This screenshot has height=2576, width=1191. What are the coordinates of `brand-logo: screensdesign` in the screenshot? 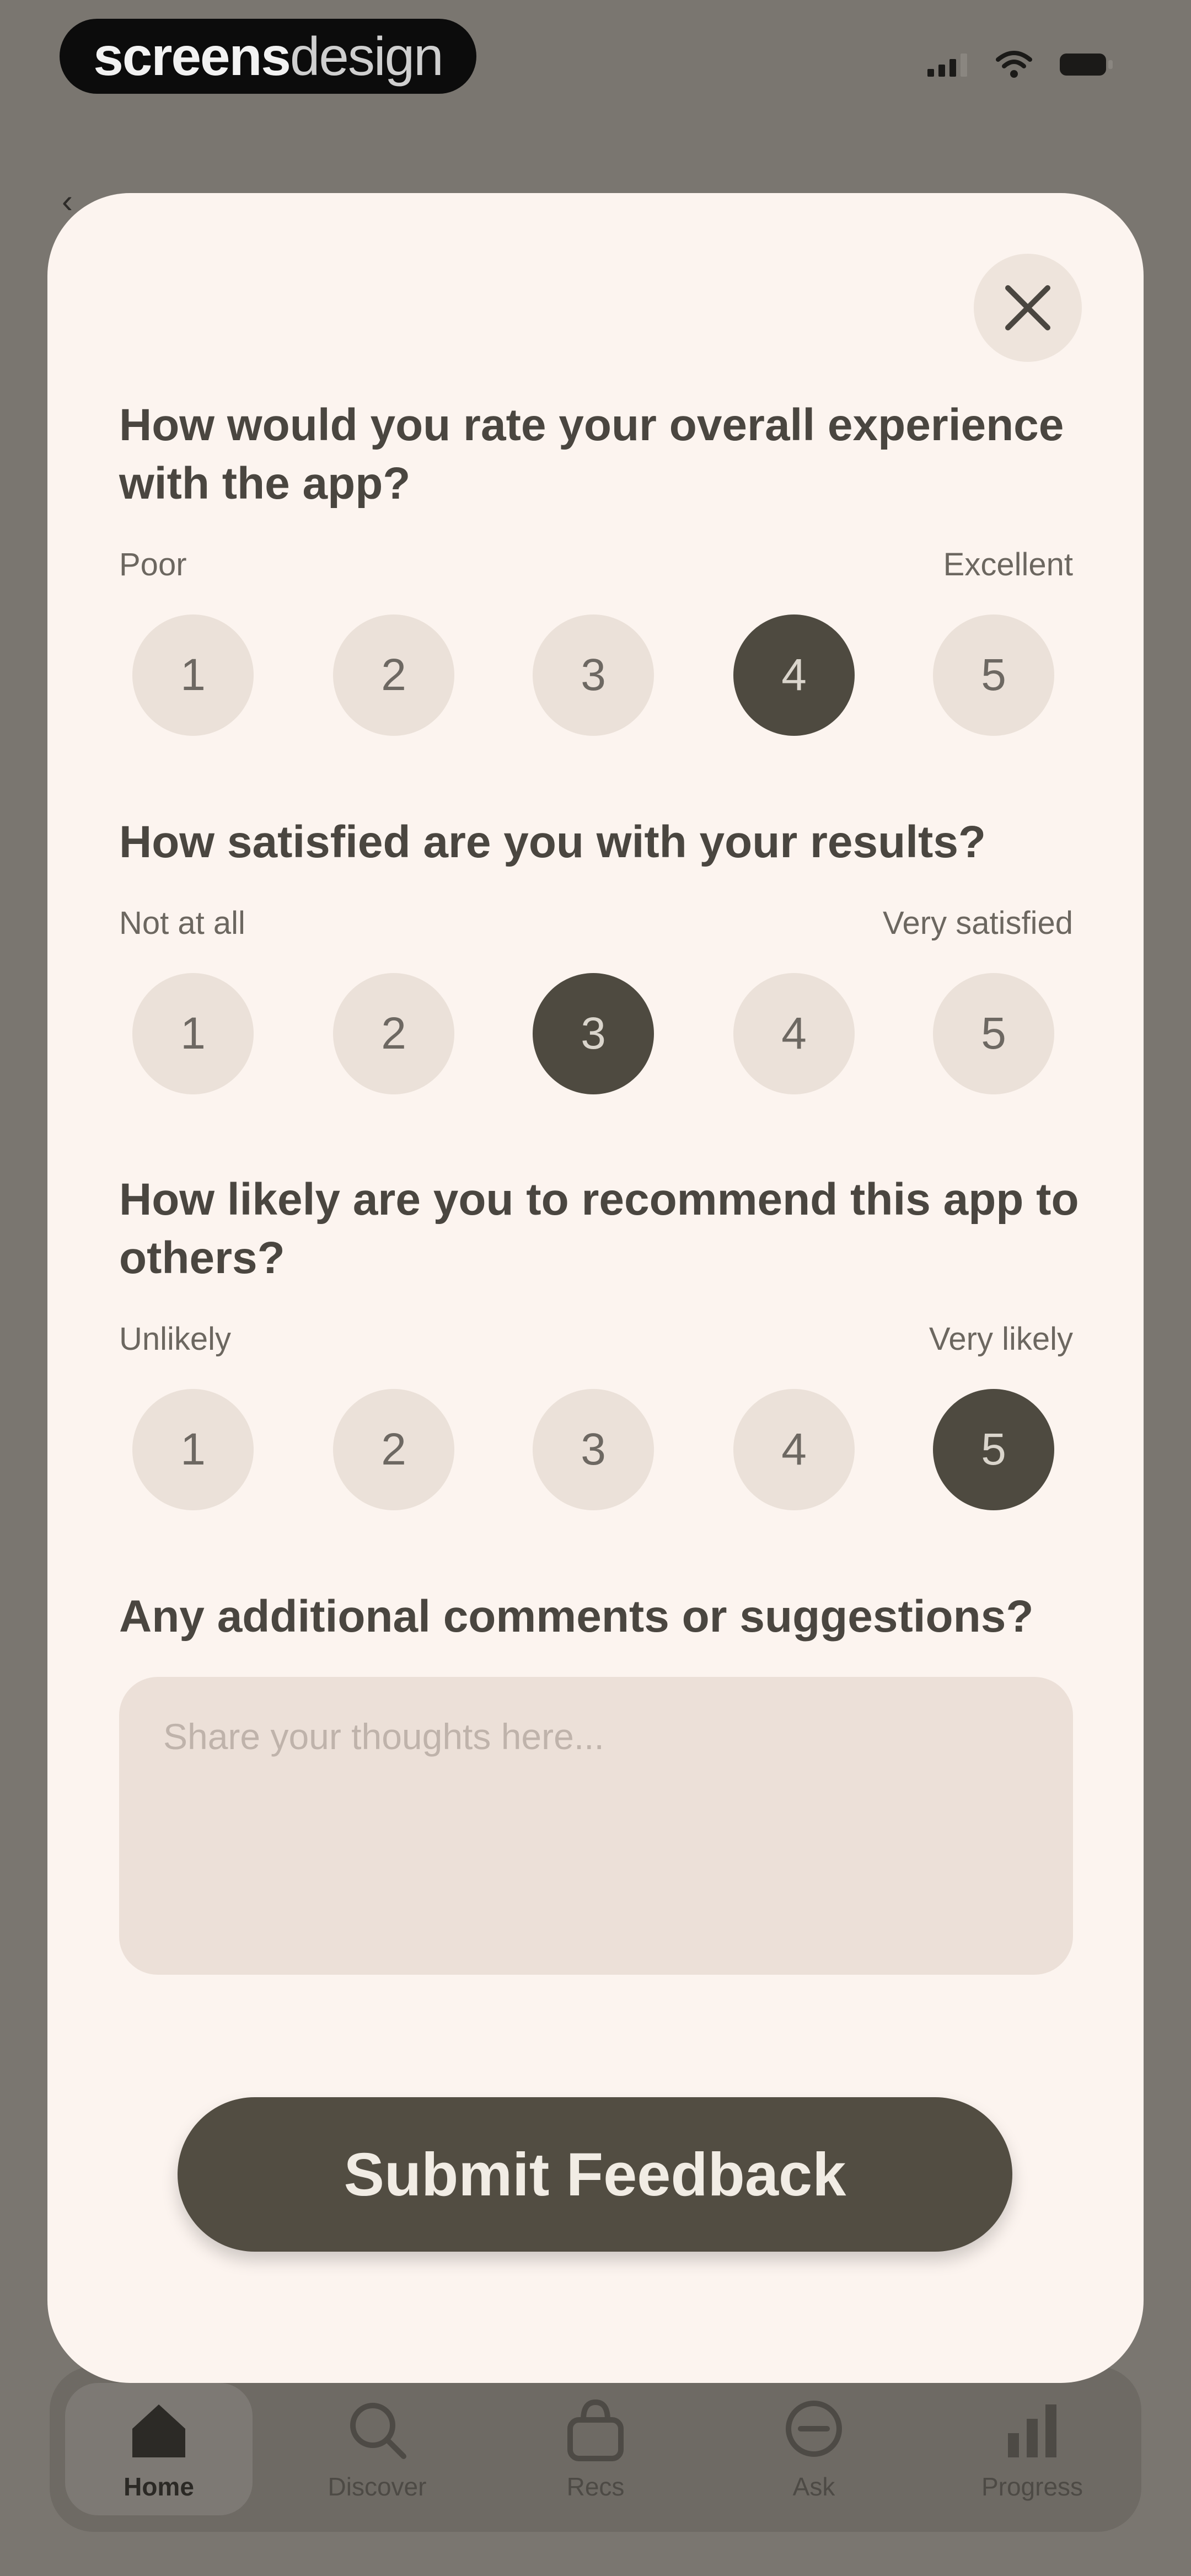 It's located at (268, 56).